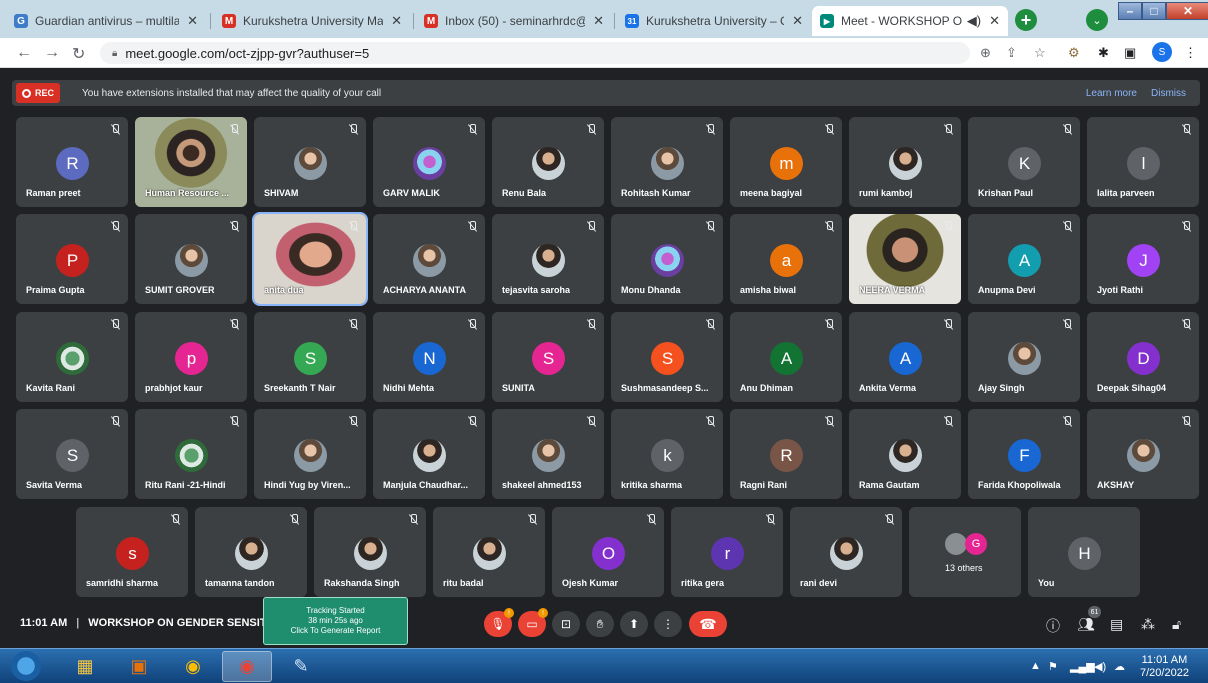 This screenshot has width=1208, height=683. I want to click on participant-tile-akshay: AKSHAY, so click(1143, 454).